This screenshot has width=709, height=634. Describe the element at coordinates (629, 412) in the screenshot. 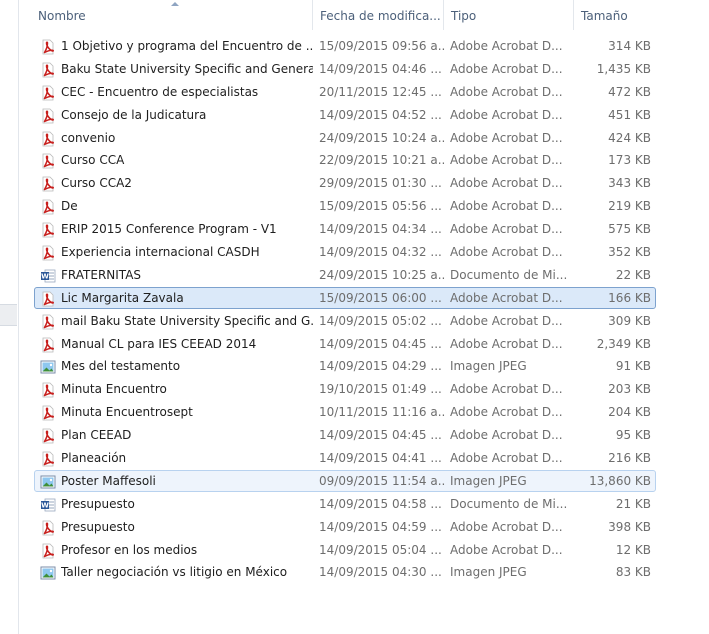

I see `file-size: 204 KB` at that location.